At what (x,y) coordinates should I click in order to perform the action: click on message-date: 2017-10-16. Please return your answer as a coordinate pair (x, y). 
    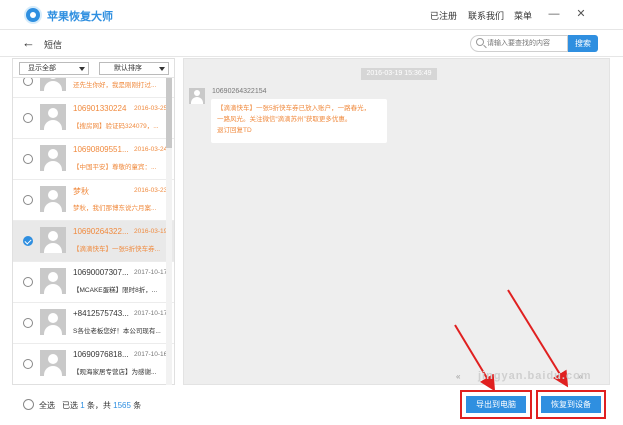
    Looking at the image, I should click on (151, 354).